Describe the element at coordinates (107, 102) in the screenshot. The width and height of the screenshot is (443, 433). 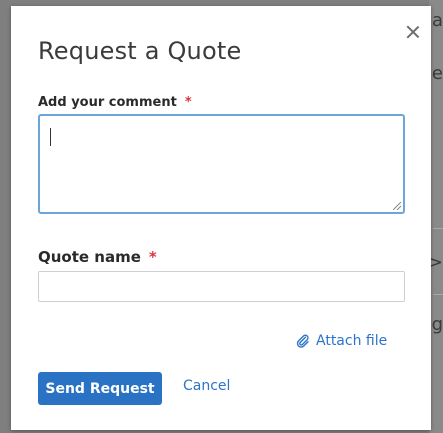
I see `comment-label-text: Add your comment` at that location.